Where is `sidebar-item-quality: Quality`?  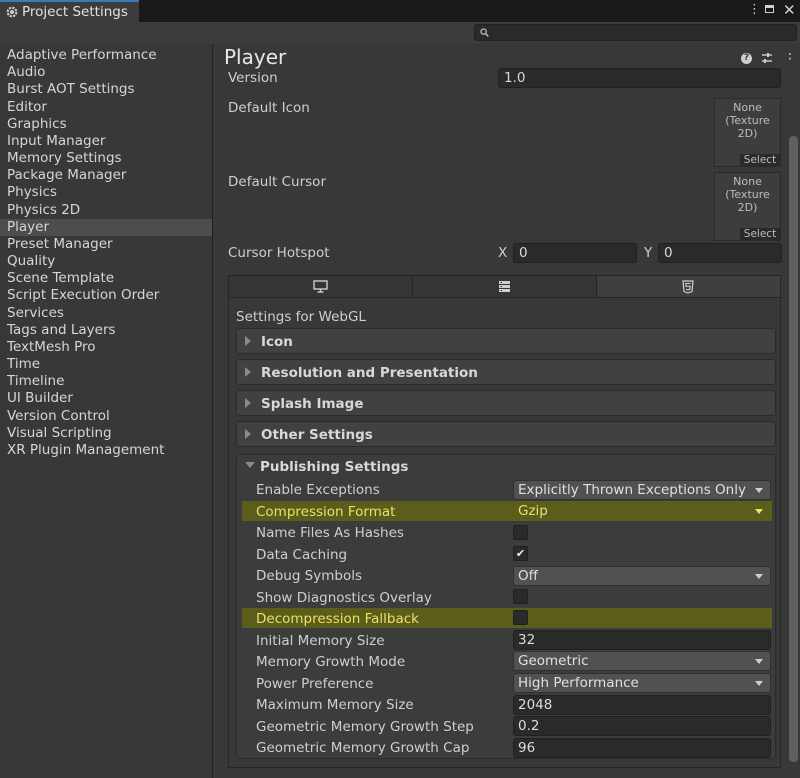
sidebar-item-quality: Quality is located at coordinates (106, 261).